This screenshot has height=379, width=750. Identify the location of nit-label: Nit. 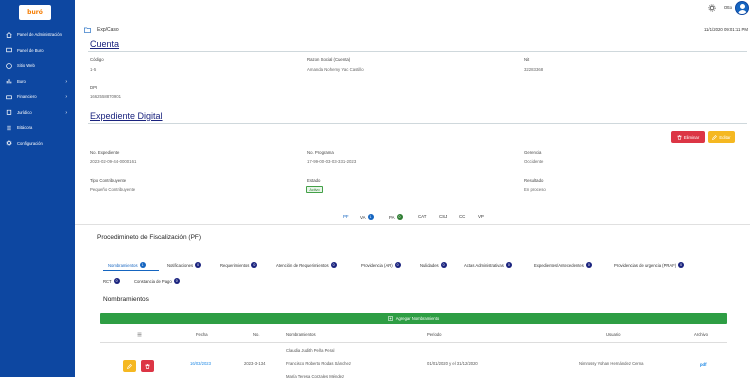
(527, 59).